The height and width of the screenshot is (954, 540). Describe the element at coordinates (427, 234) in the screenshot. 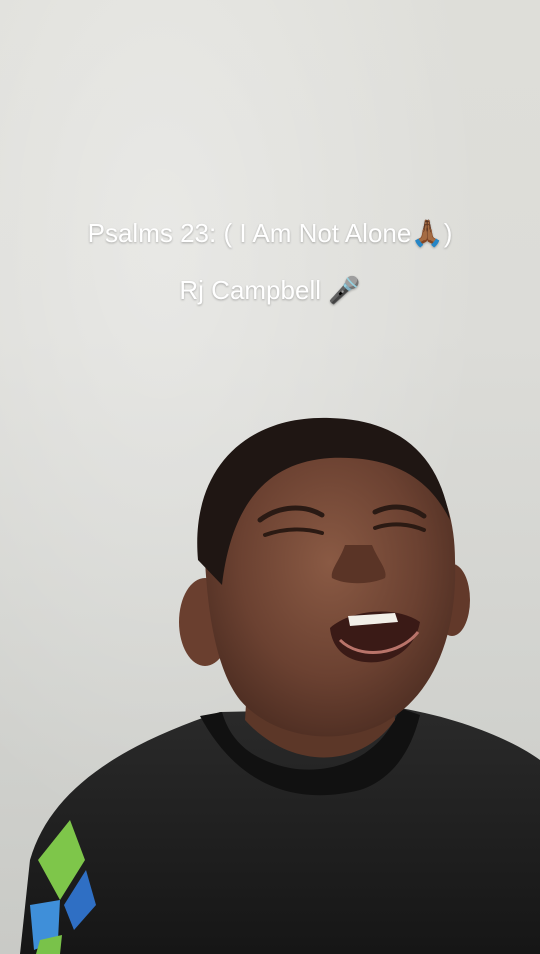

I see `praying-hands-icon: 🙏🏾` at that location.